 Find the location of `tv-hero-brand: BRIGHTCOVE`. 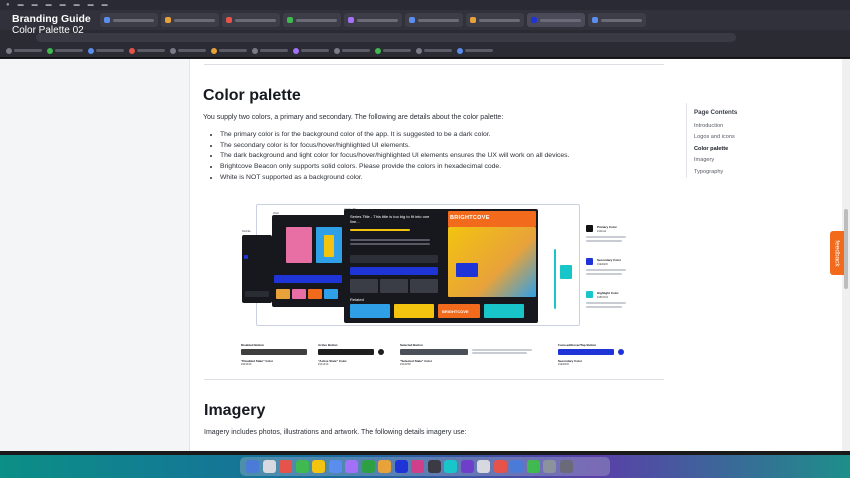

tv-hero-brand: BRIGHTCOVE is located at coordinates (470, 218).